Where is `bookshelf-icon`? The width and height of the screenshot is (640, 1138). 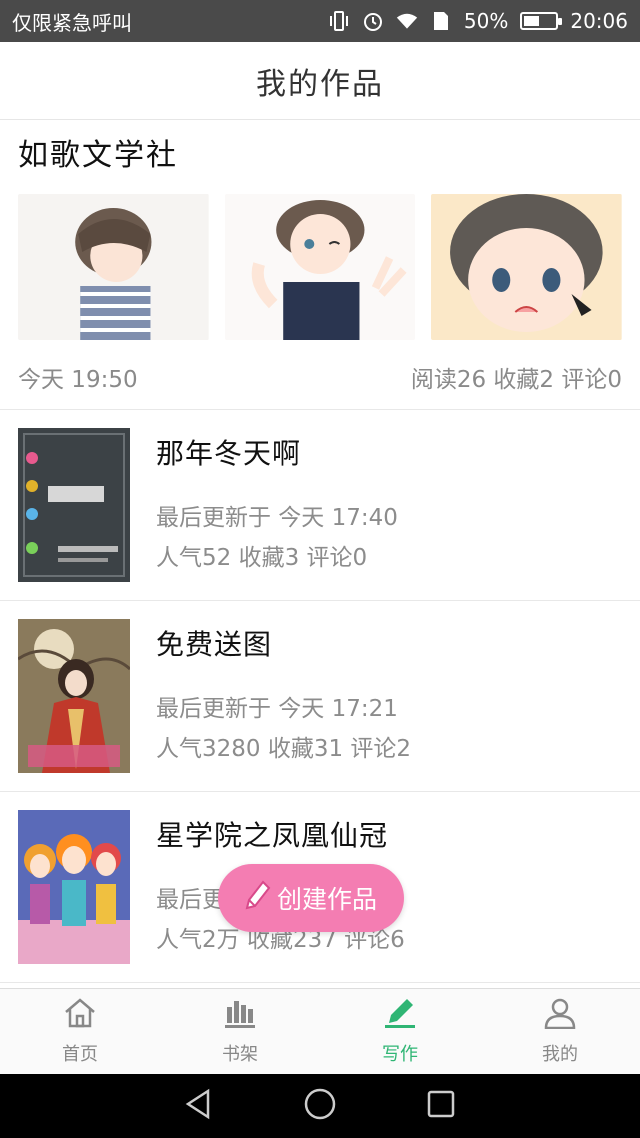
bookshelf-icon is located at coordinates (240, 1015).